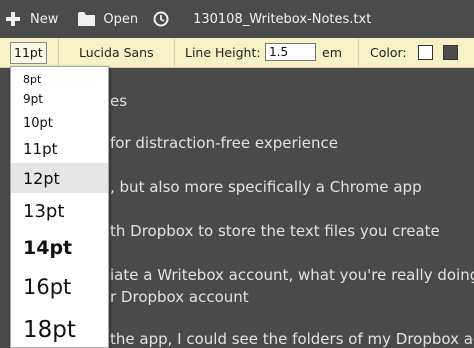  Describe the element at coordinates (59, 248) in the screenshot. I see `font-size-option-14pt: 14pt` at that location.